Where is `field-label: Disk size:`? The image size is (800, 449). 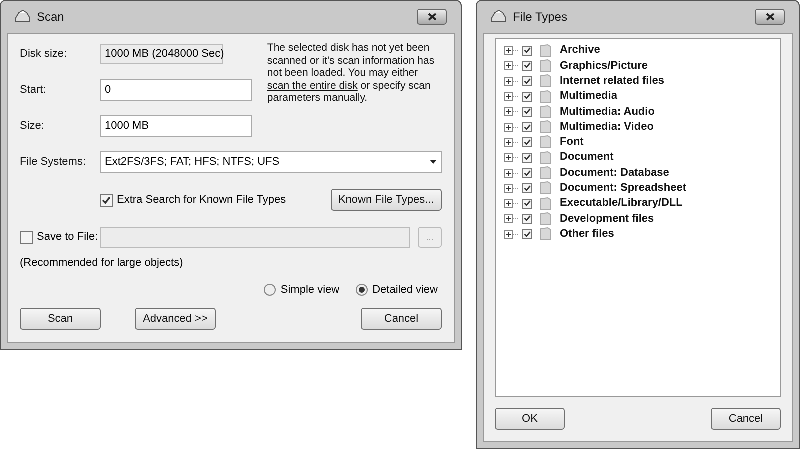
field-label: Disk size: is located at coordinates (44, 54).